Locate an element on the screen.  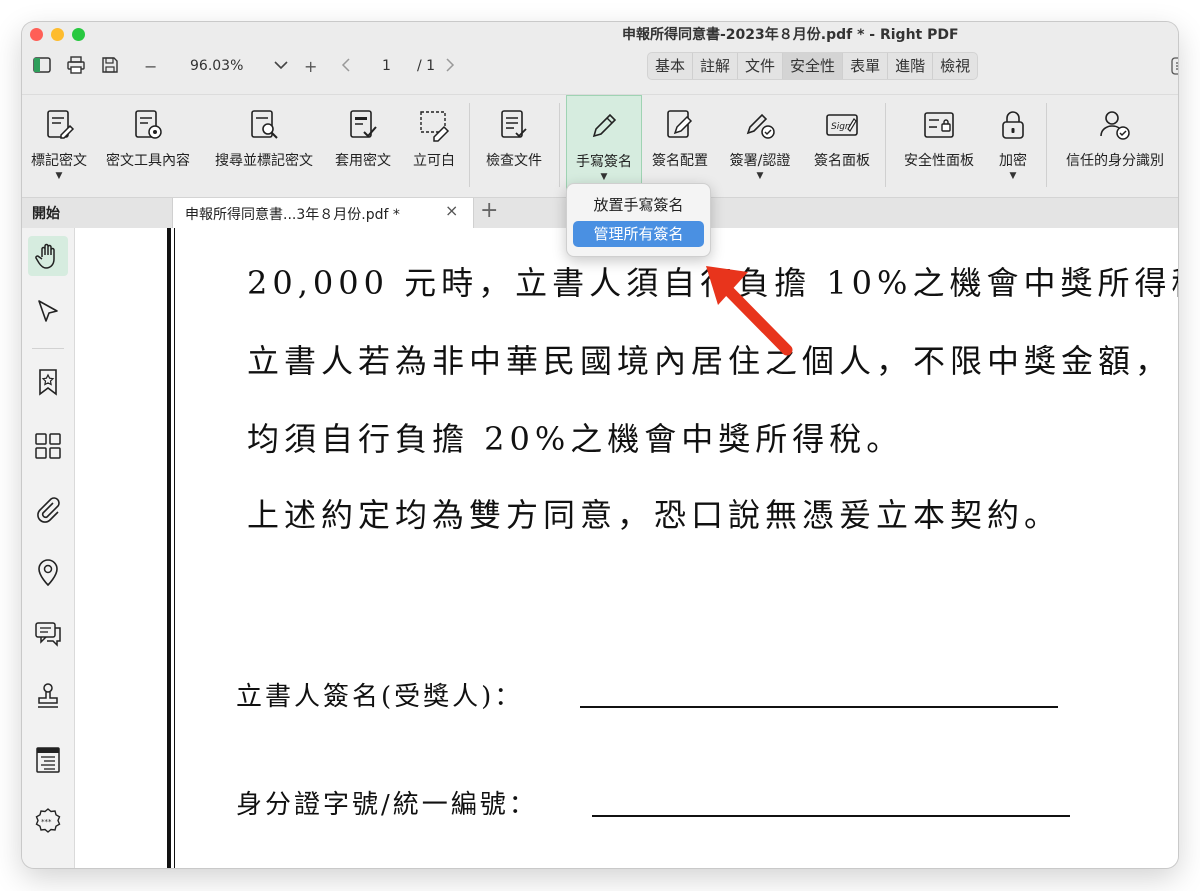
annotation-arrow-icon is located at coordinates (749, 311).